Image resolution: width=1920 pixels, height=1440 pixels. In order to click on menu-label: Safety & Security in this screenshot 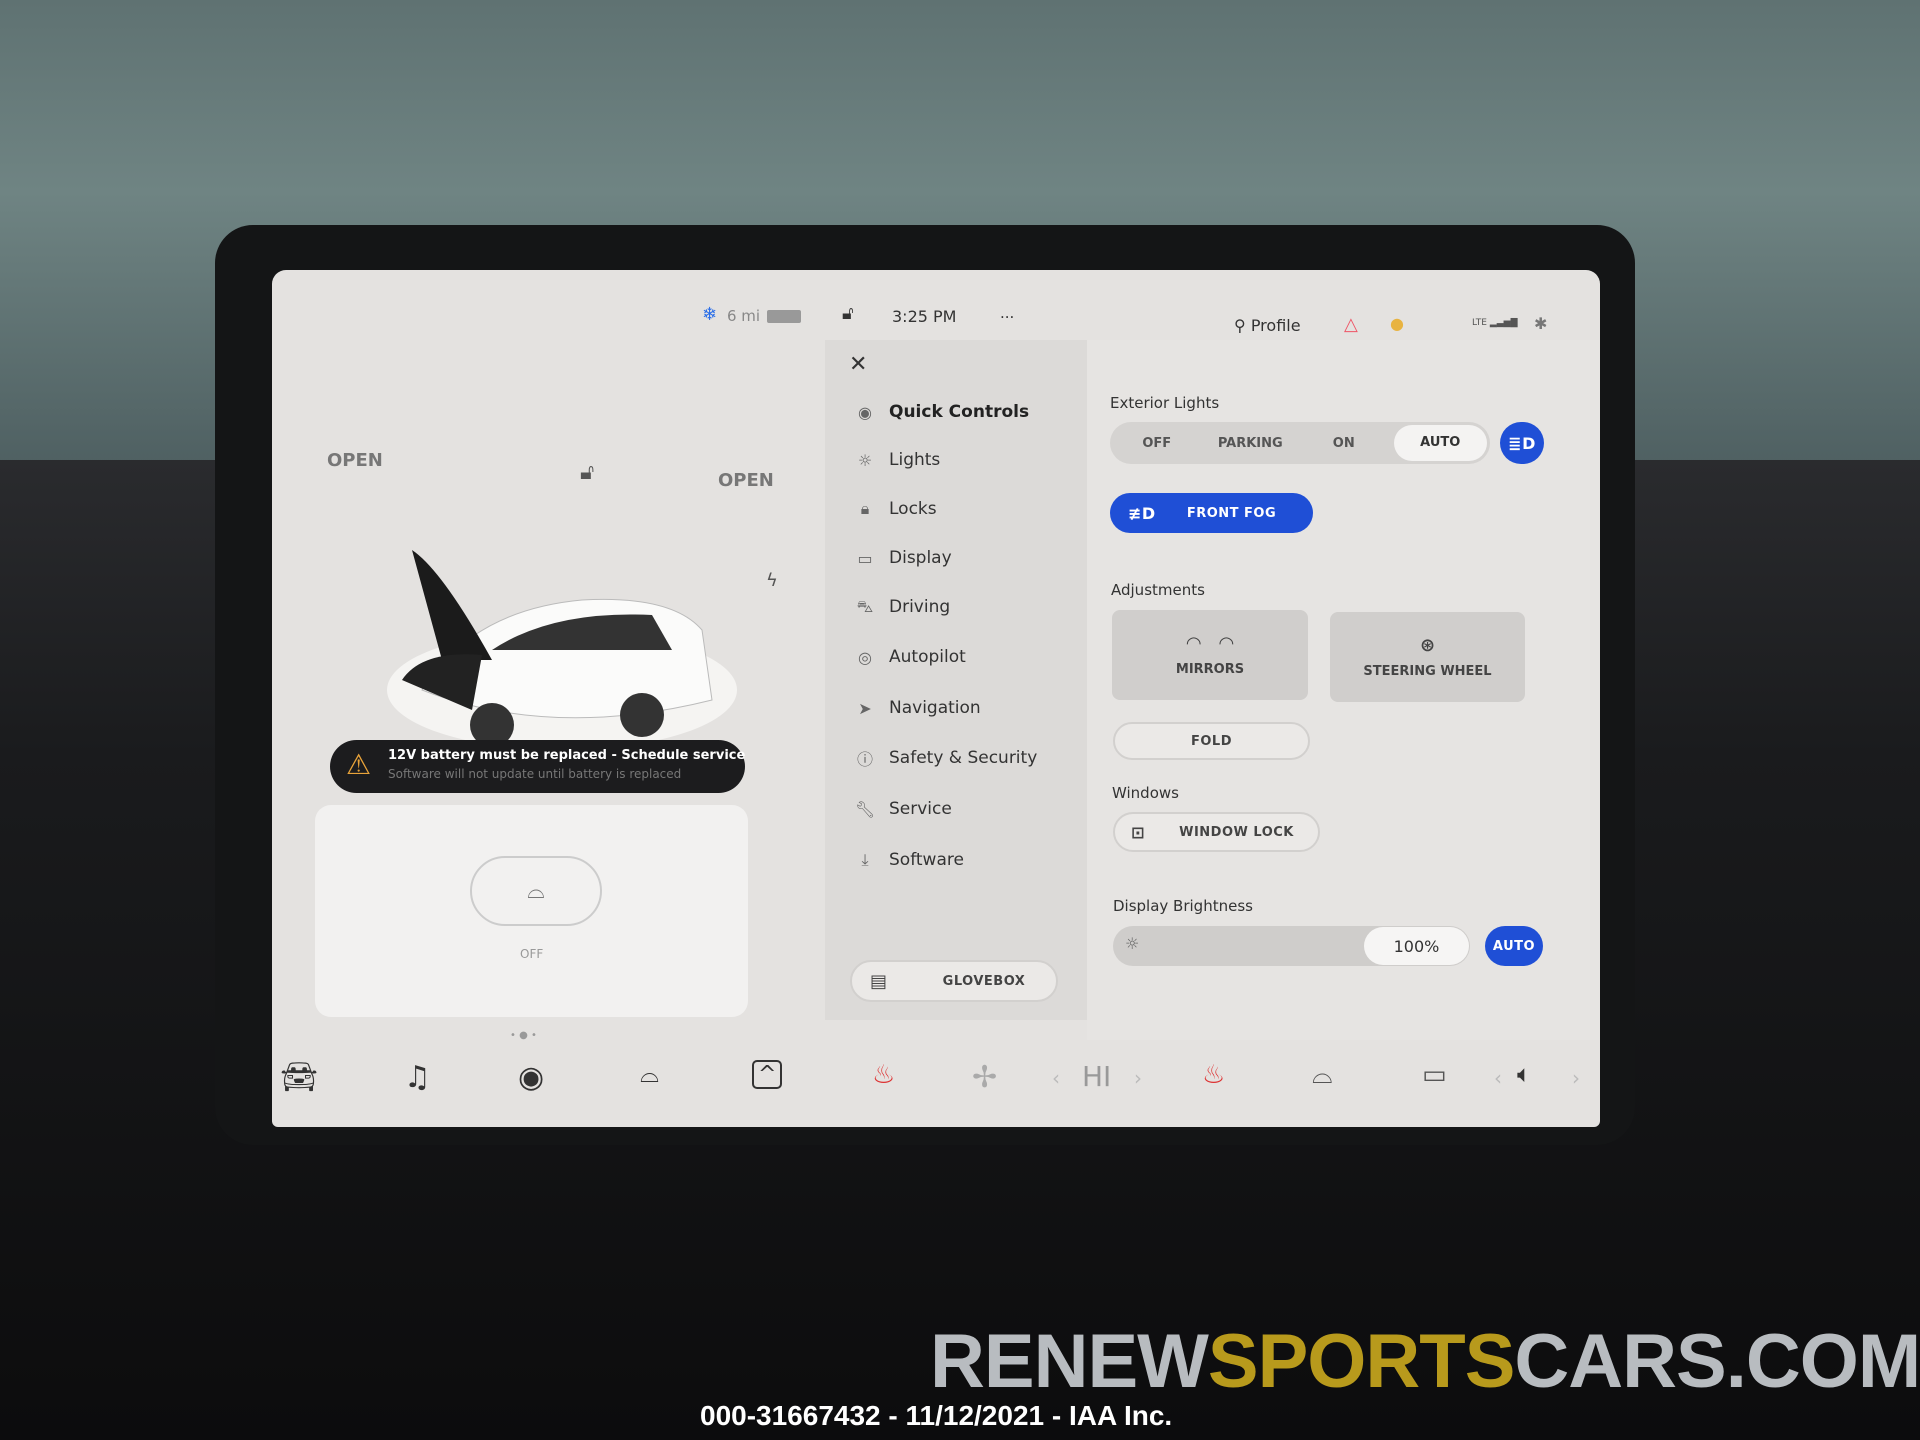, I will do `click(963, 758)`.